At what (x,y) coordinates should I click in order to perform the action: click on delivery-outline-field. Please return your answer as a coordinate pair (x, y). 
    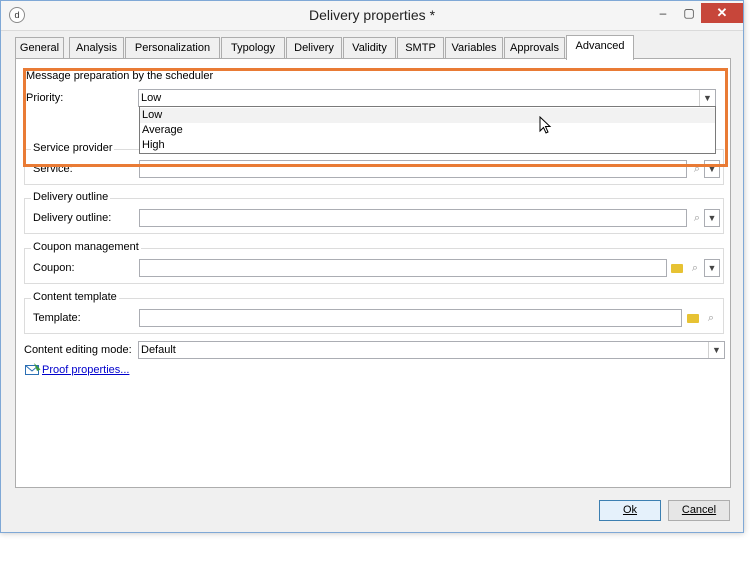
    Looking at the image, I should click on (413, 218).